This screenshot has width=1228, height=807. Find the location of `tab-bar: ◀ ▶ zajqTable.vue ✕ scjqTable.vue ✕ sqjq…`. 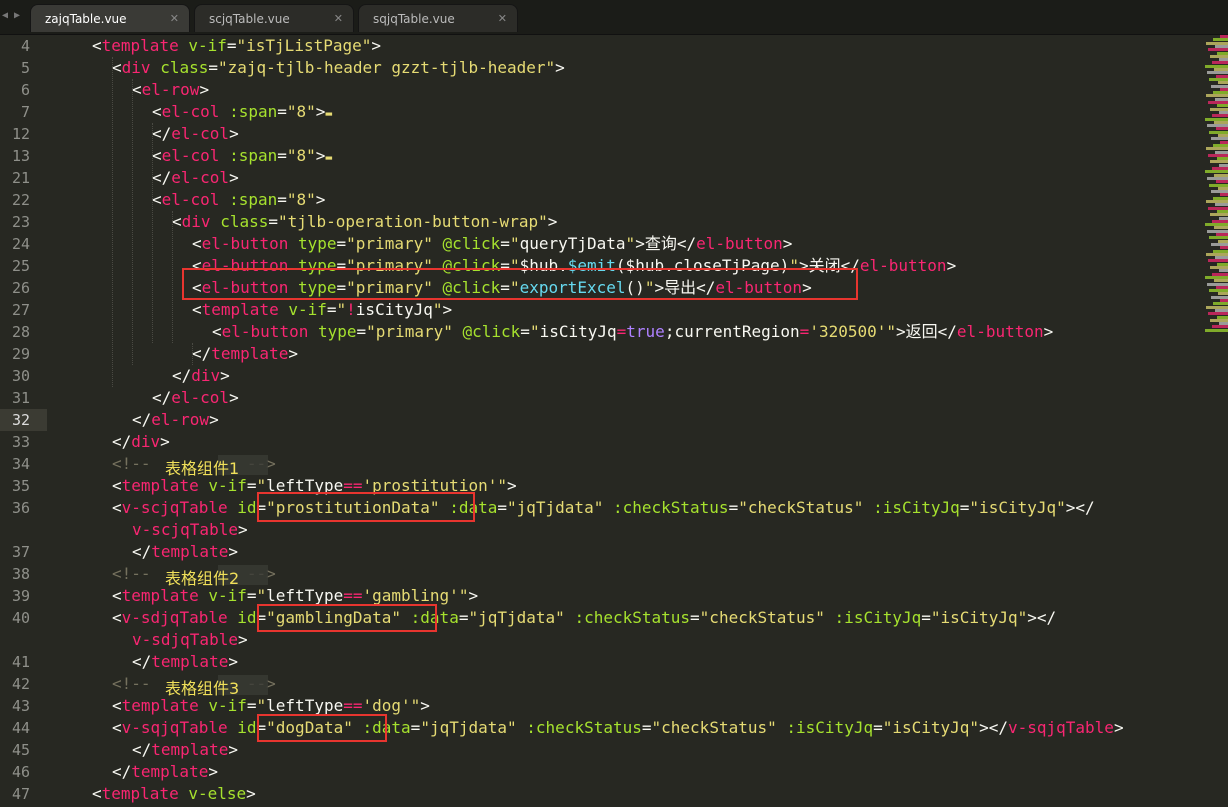

tab-bar: ◀ ▶ zajqTable.vue ✕ scjqTable.vue ✕ sqjq… is located at coordinates (614, 17).